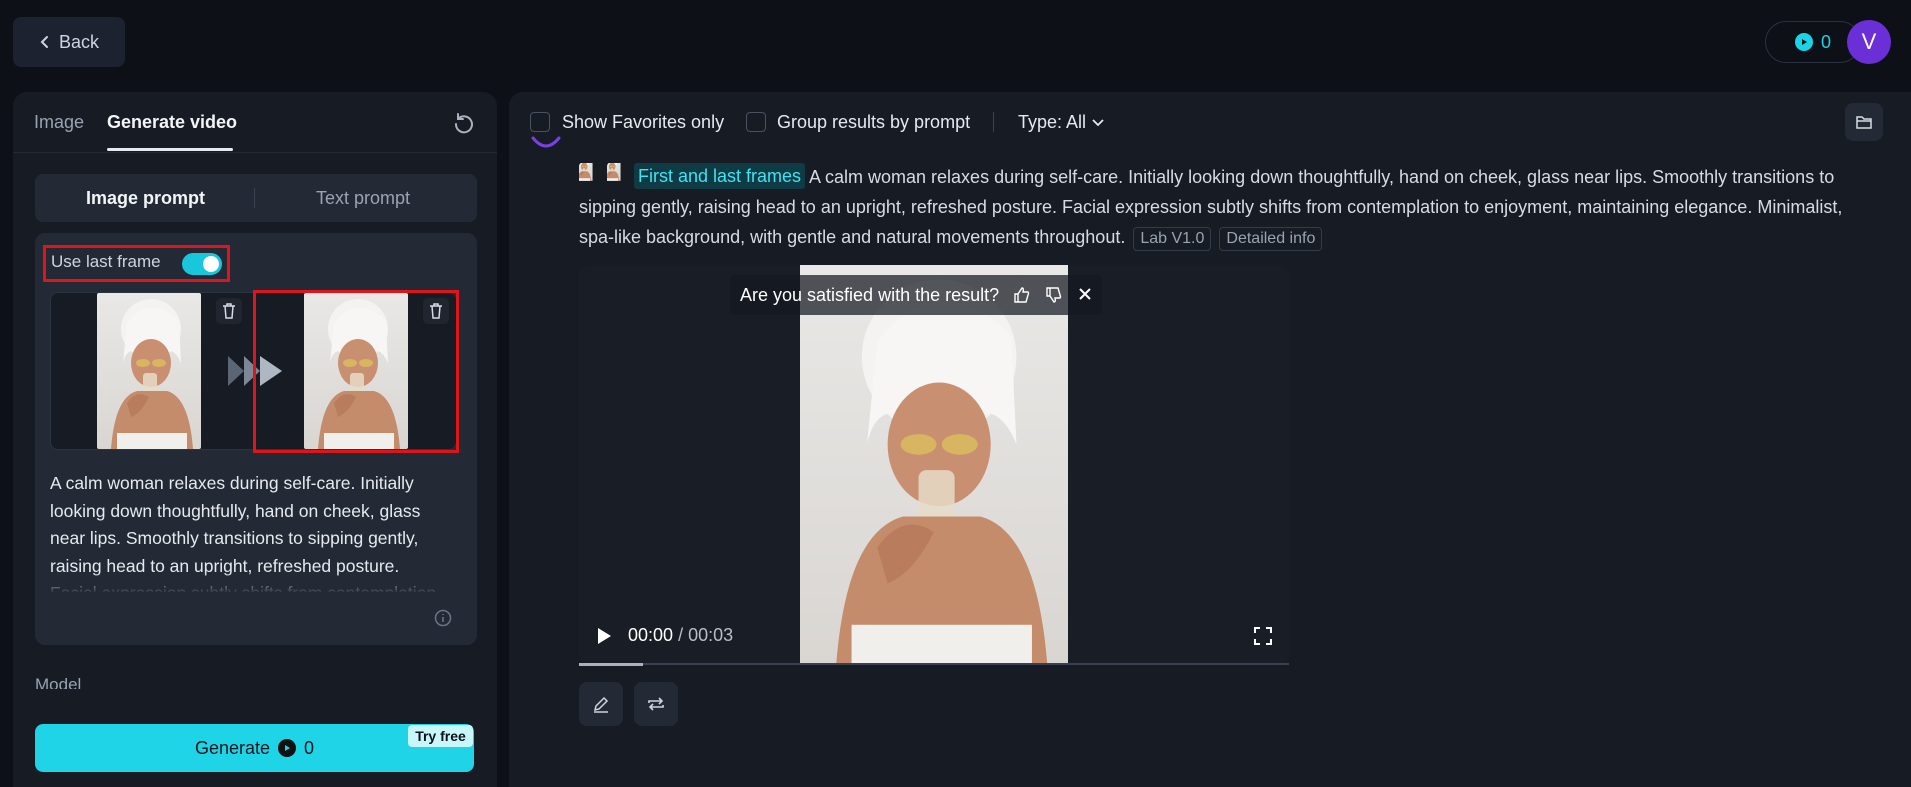 Image resolution: width=1911 pixels, height=787 pixels. What do you see at coordinates (1052, 122) in the screenshot?
I see `type-filter-label: Type: All` at bounding box center [1052, 122].